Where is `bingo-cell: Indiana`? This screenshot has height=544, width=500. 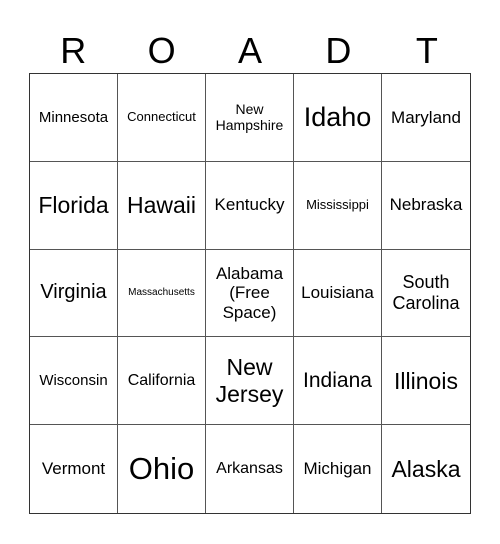 bingo-cell: Indiana is located at coordinates (338, 381).